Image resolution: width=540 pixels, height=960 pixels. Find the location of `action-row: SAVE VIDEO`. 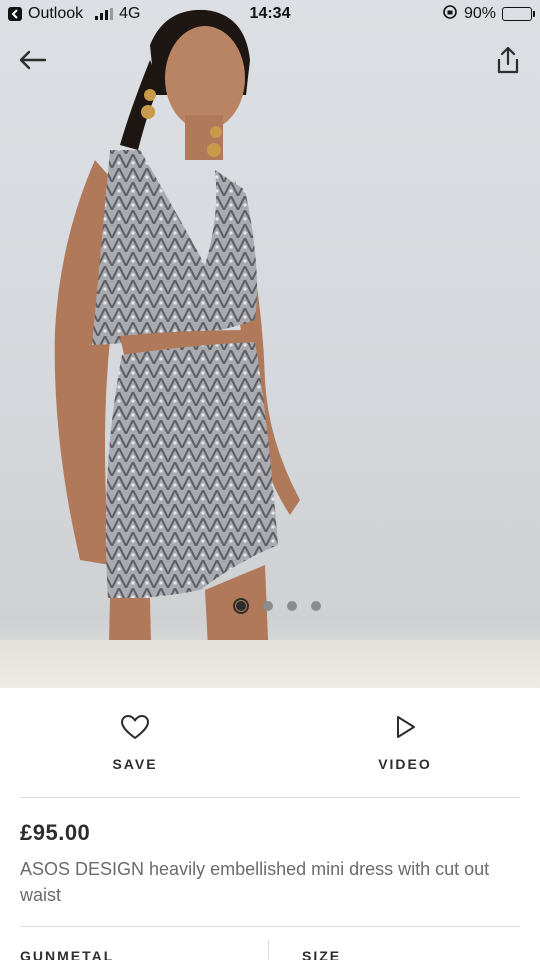

action-row: SAVE VIDEO is located at coordinates (270, 743).